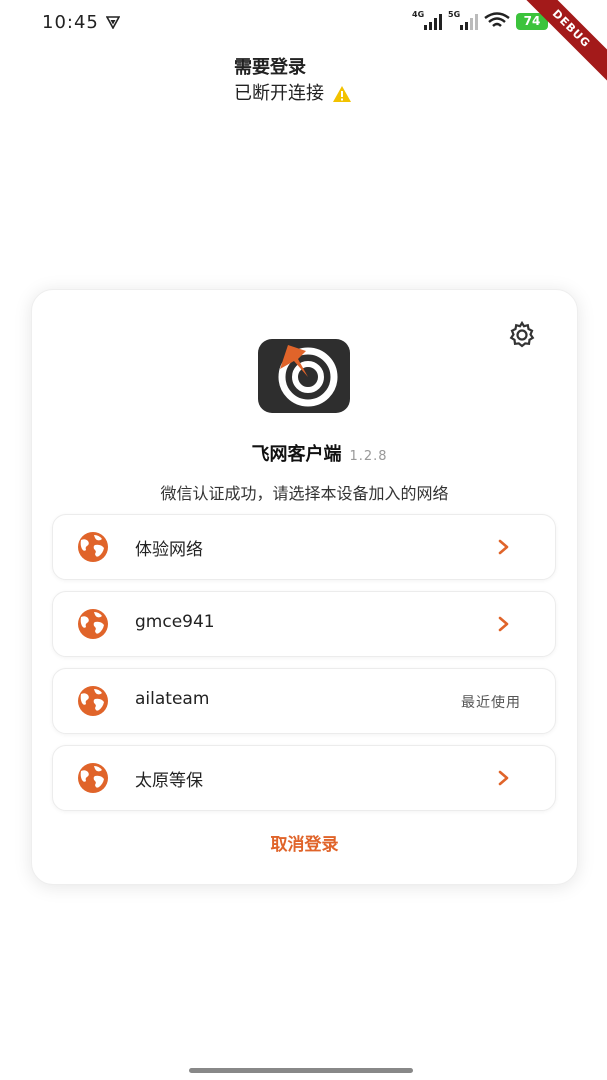  I want to click on connection-status: 已断开连接, so click(293, 94).